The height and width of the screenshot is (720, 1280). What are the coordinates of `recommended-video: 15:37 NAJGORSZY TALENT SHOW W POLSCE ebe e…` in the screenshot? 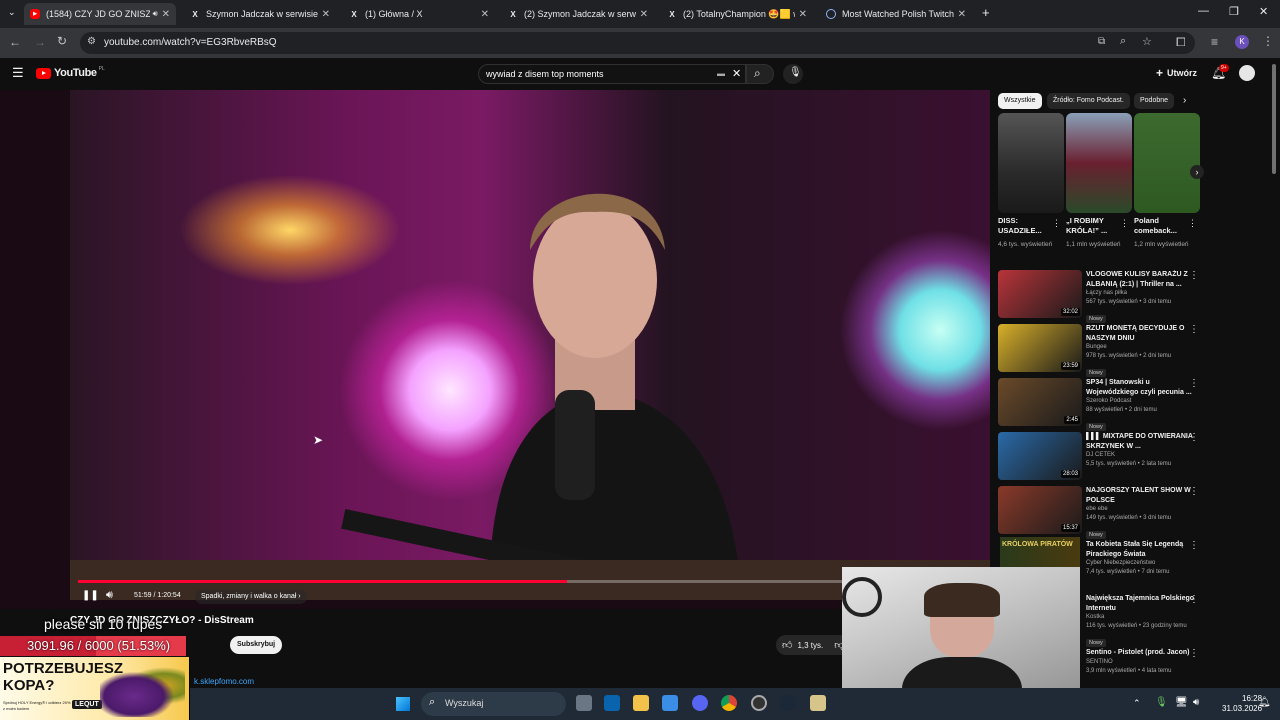 It's located at (1100, 512).